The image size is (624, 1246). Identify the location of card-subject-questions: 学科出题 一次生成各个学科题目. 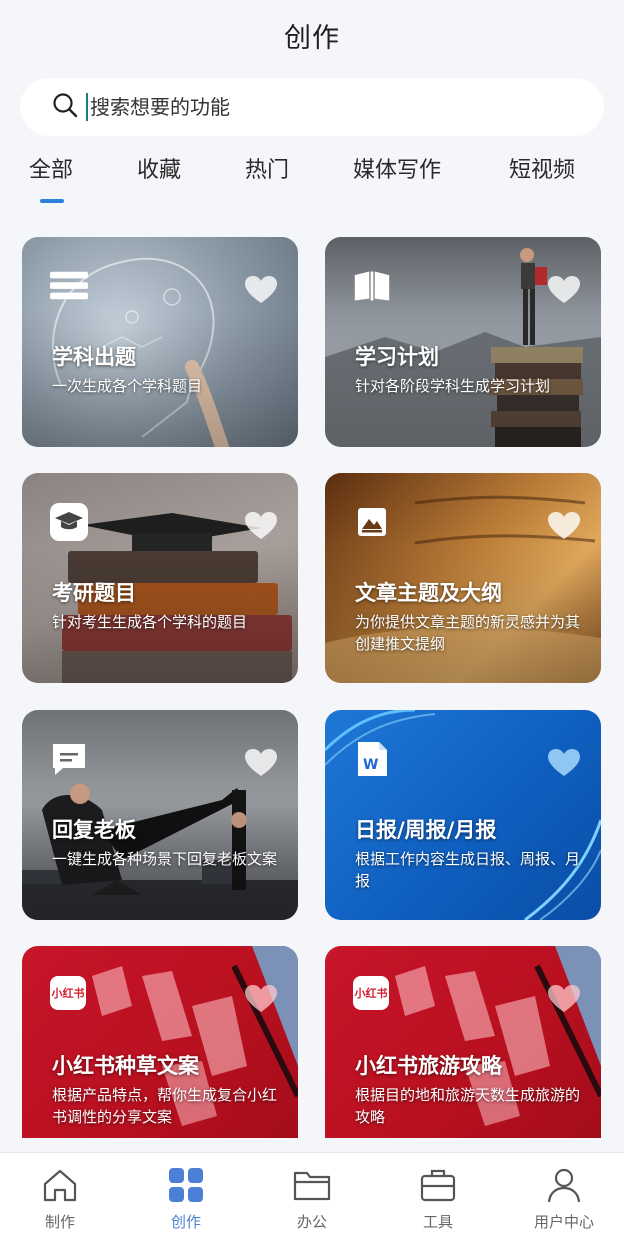
(160, 342).